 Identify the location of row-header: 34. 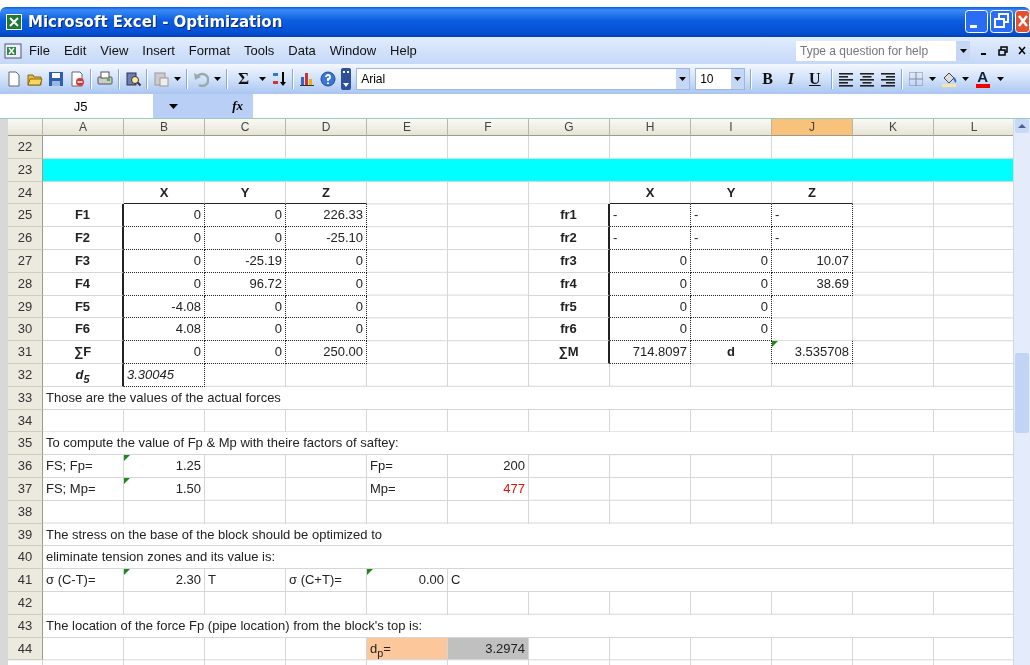
(25, 421).